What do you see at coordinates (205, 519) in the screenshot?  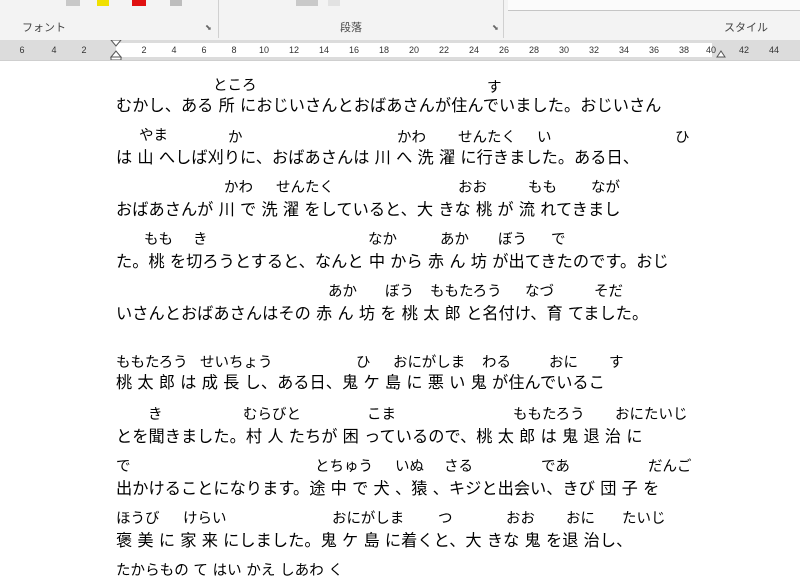 I see `ruby-text: けらい` at bounding box center [205, 519].